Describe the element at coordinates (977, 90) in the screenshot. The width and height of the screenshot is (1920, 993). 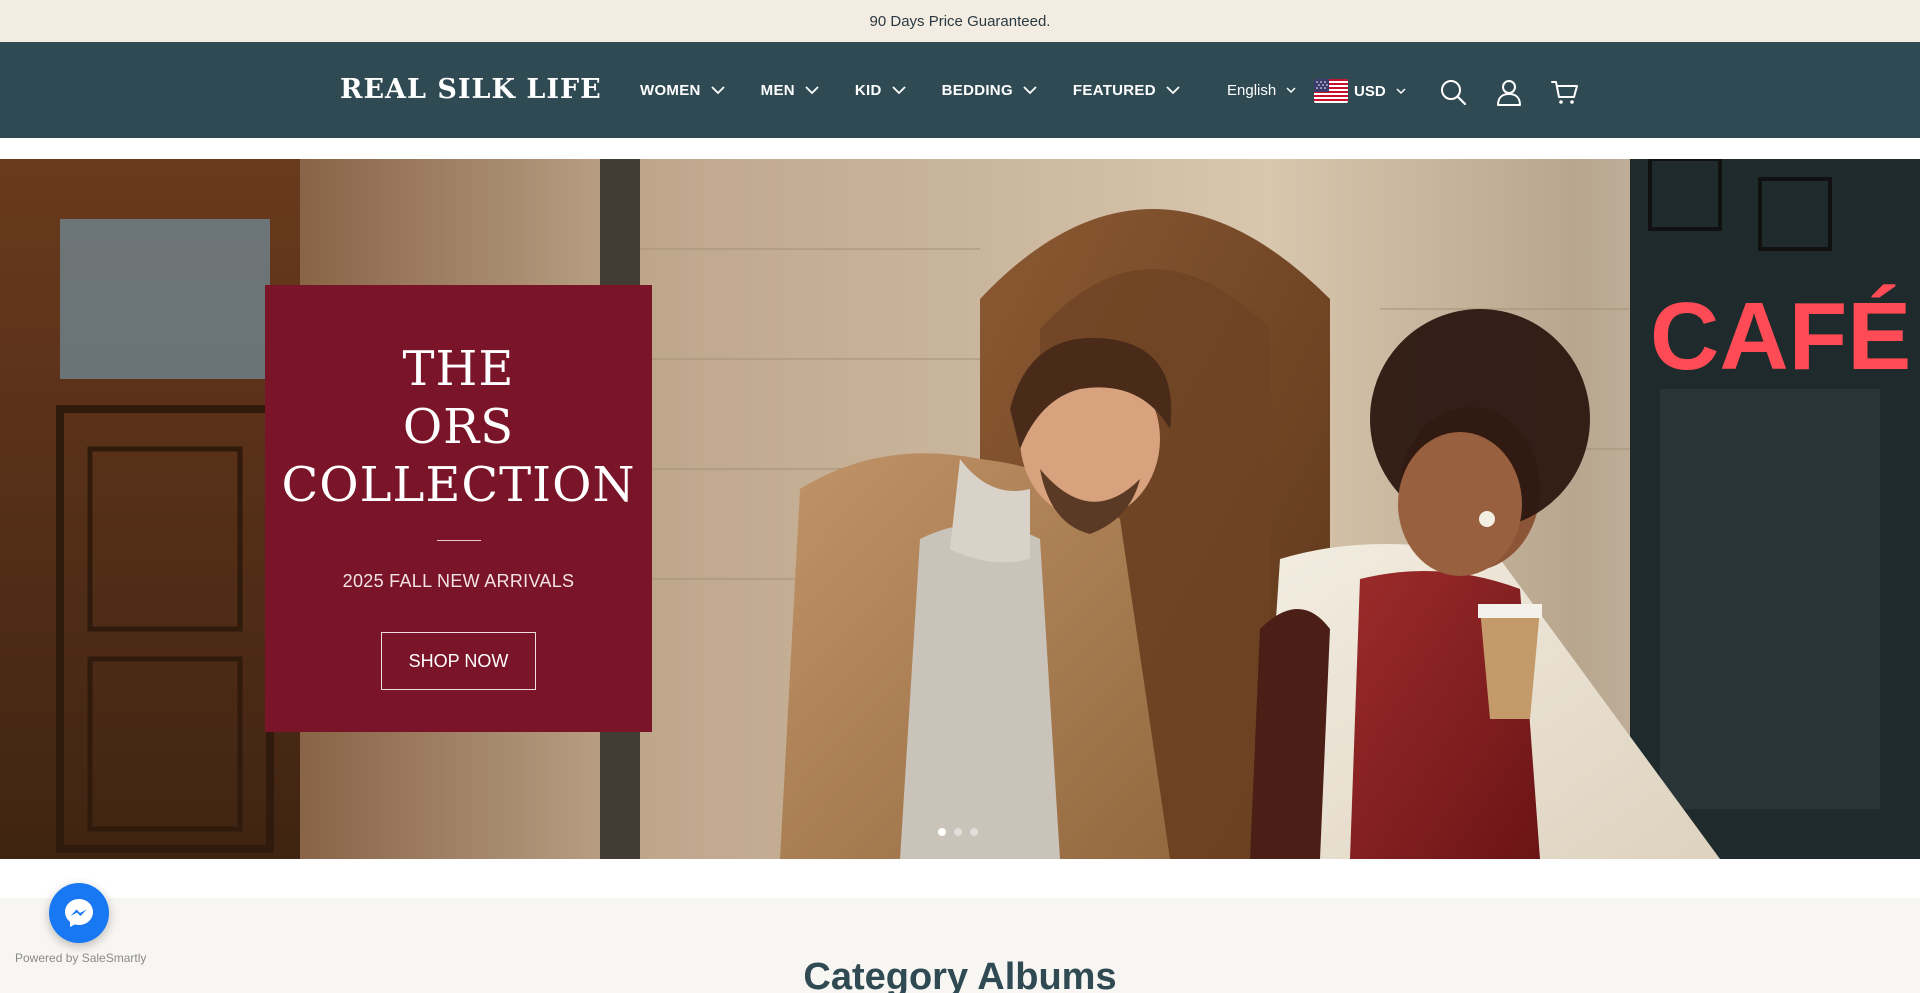
I see `nav-item-label: BEDDING` at that location.